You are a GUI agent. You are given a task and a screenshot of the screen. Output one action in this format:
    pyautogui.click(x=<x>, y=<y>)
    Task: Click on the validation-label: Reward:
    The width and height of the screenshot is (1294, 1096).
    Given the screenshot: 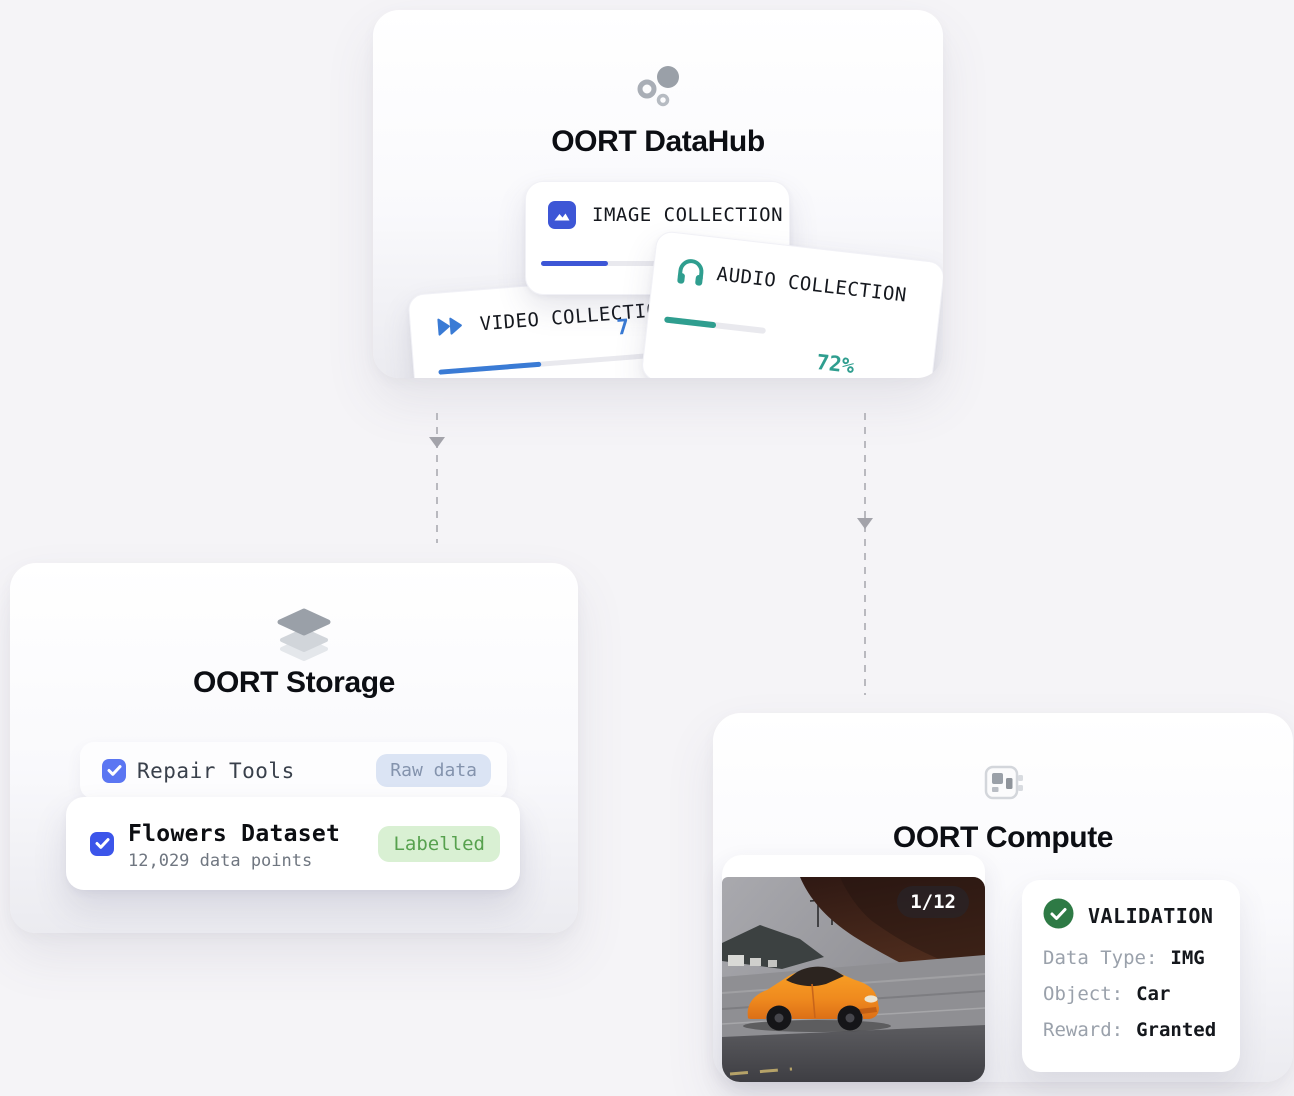 What is the action you would take?
    pyautogui.click(x=1083, y=1030)
    